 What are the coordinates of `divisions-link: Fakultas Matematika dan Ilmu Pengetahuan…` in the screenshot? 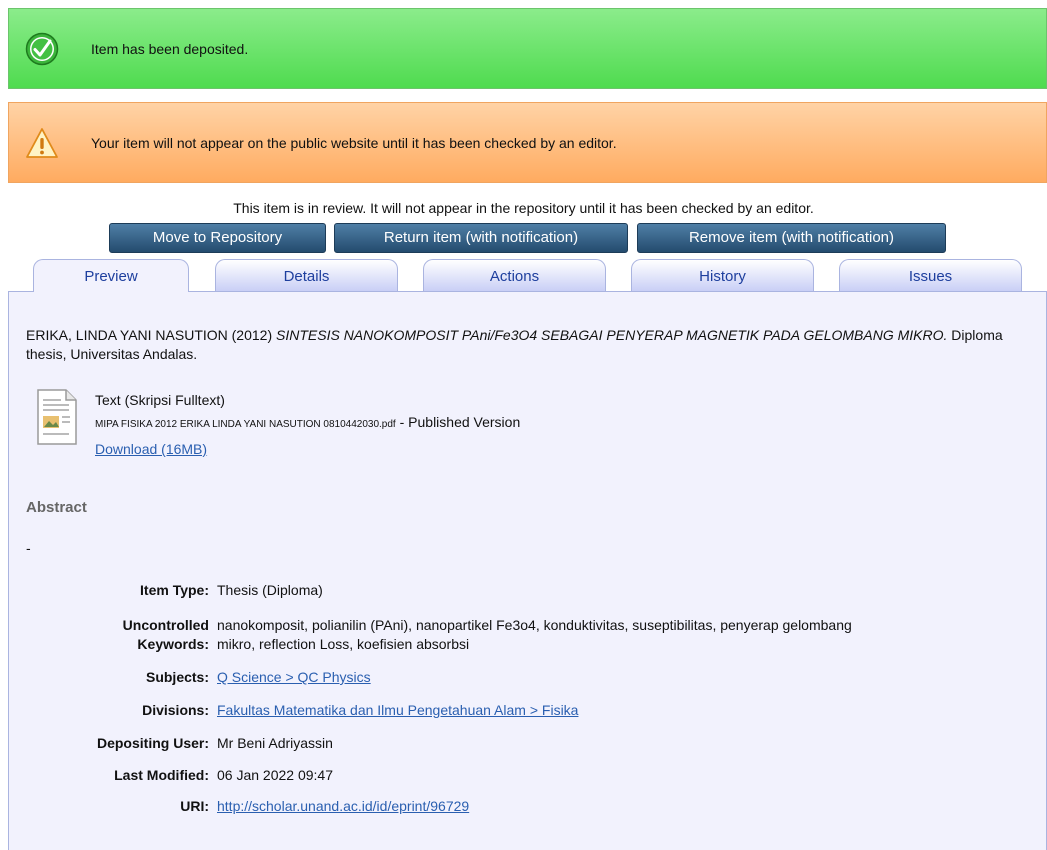 It's located at (397, 710).